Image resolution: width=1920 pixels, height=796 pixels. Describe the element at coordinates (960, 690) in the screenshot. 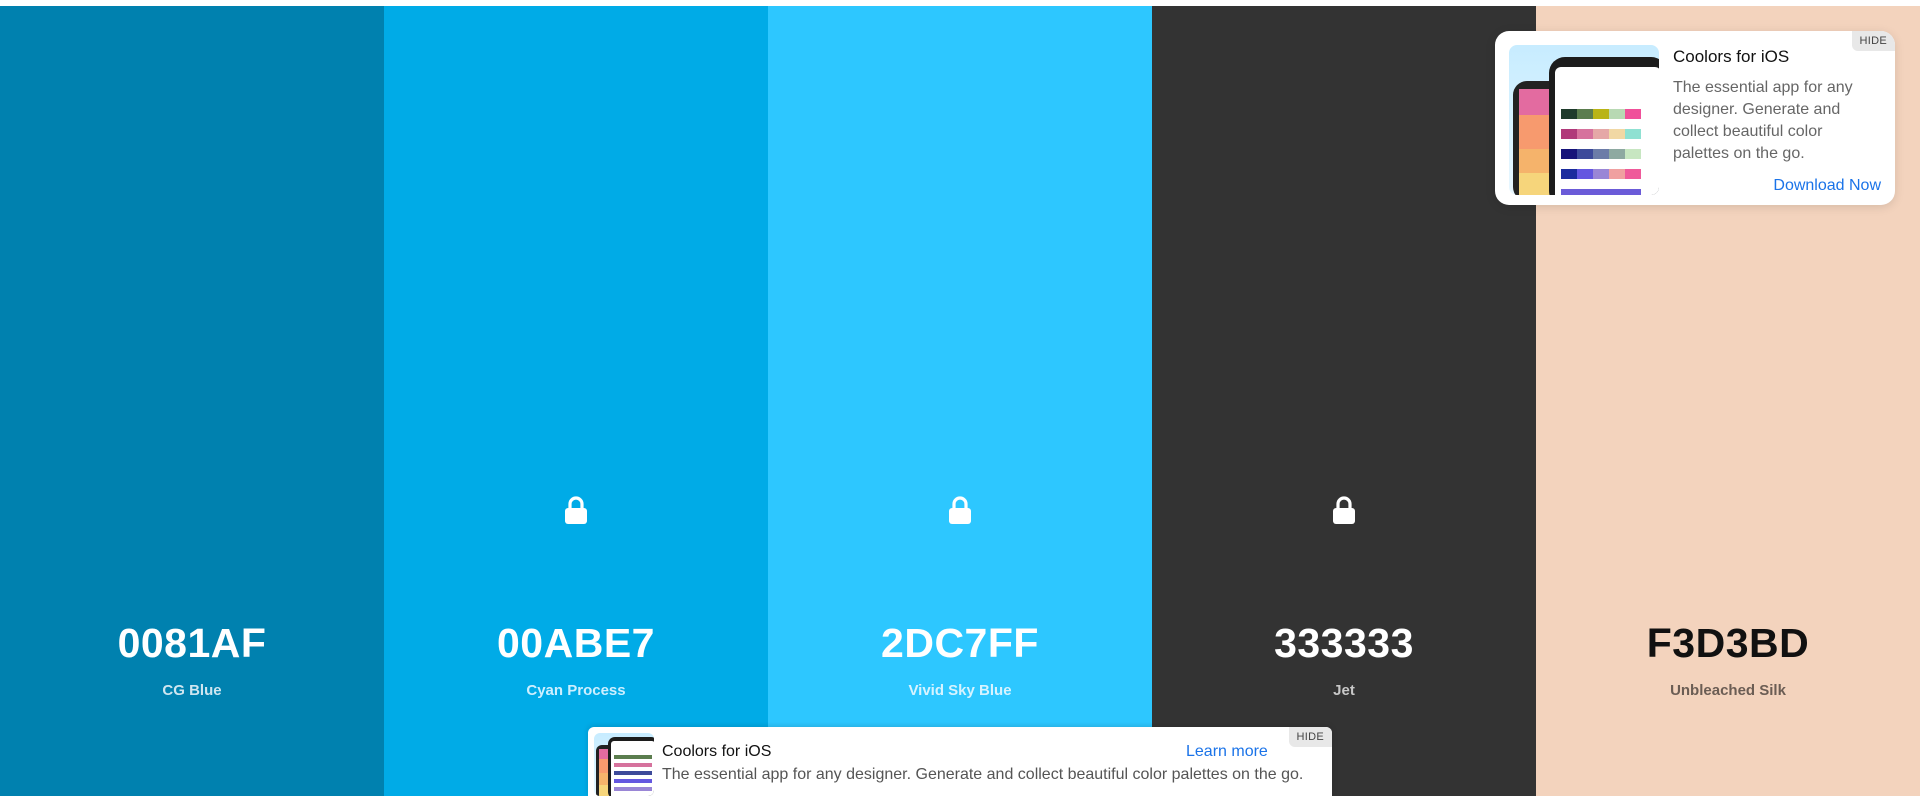

I see `swatch-name: Vivid Sky Blue` at that location.